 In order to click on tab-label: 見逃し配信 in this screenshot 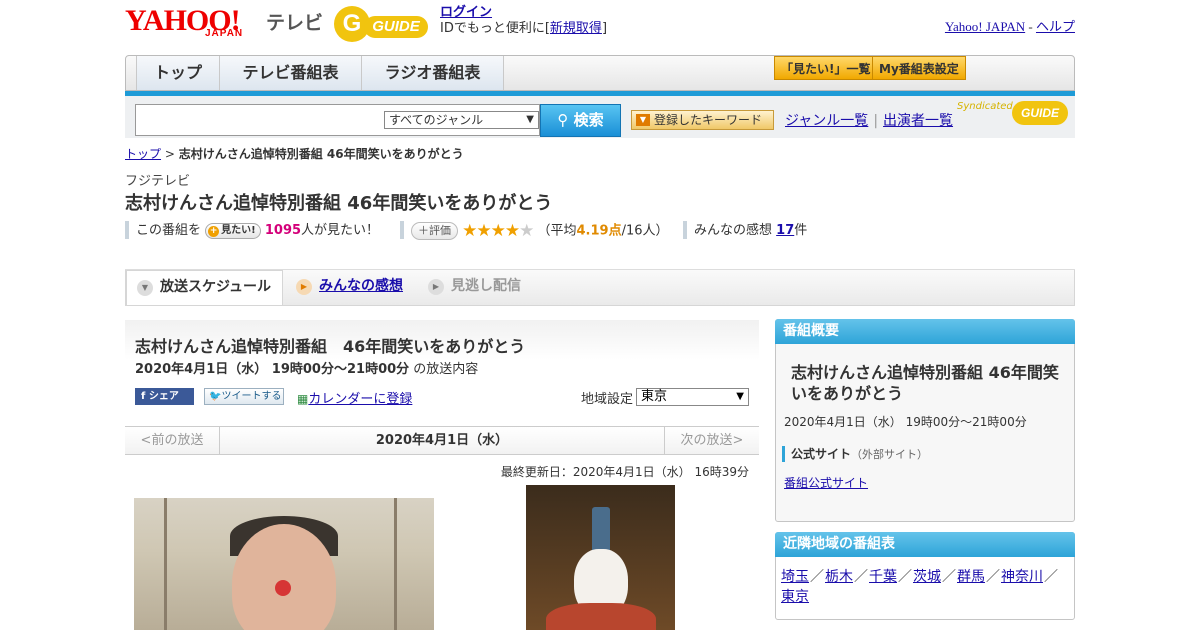, I will do `click(486, 286)`.